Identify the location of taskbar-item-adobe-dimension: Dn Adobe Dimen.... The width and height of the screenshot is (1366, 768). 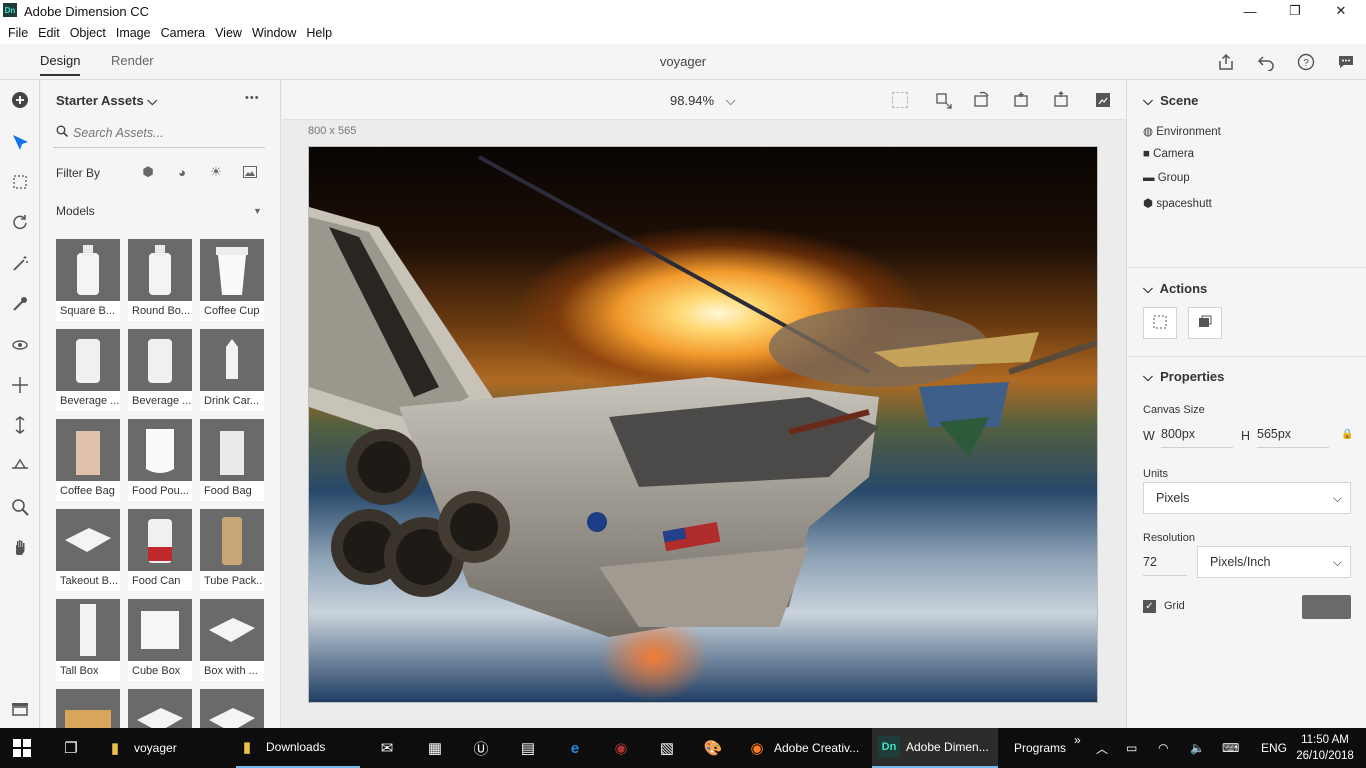
(935, 748).